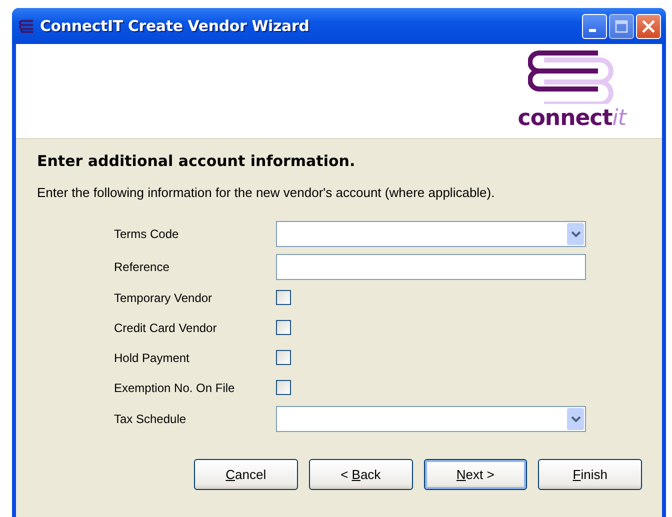 This screenshot has width=672, height=517. Describe the element at coordinates (27, 26) in the screenshot. I see `app-icon` at that location.